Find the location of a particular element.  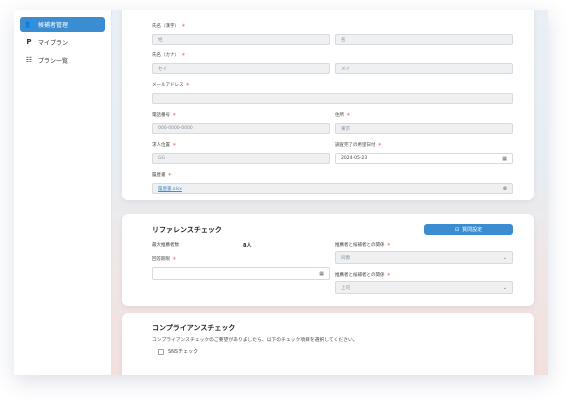

sidebar-item-label: マイプラン is located at coordinates (53, 43).